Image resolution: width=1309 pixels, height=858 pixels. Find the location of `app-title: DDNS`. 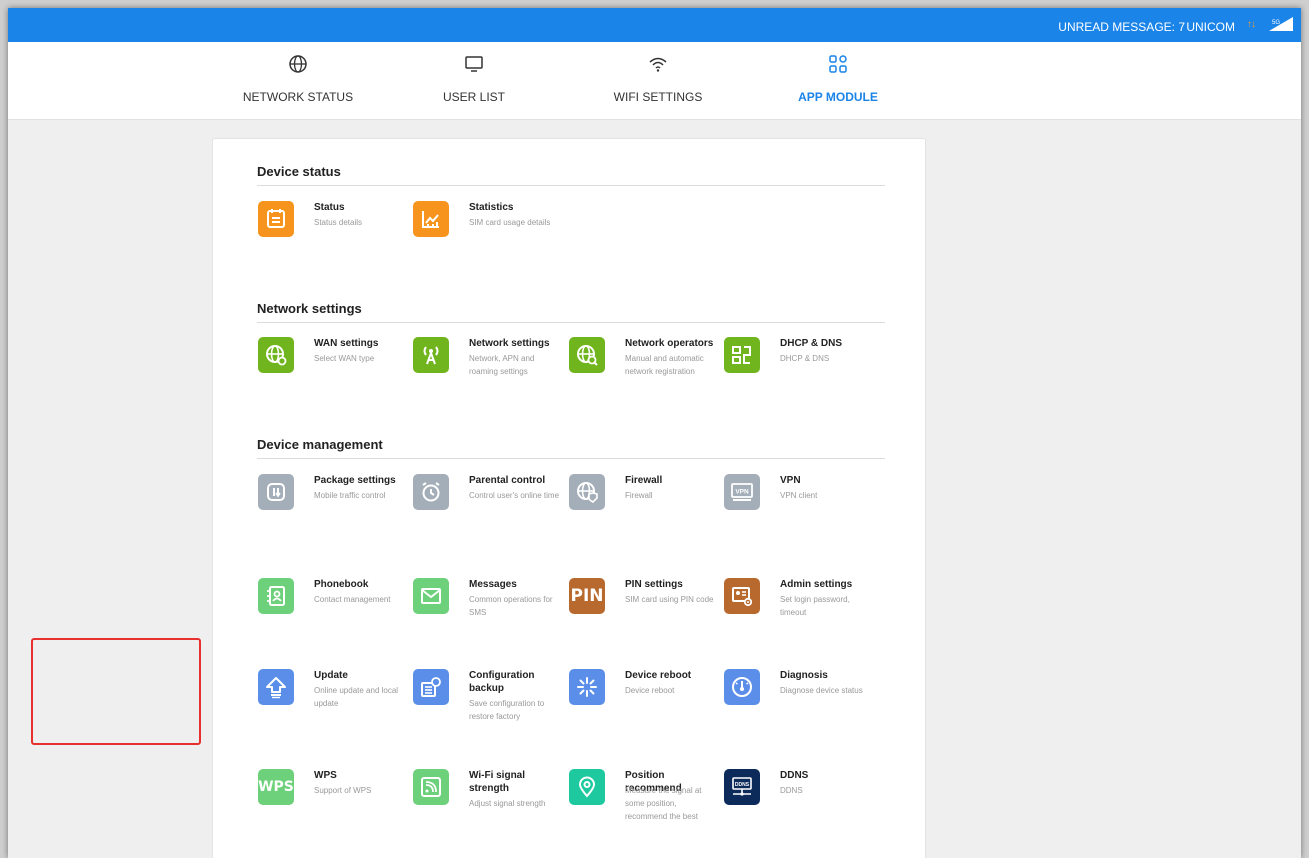

app-title: DDNS is located at coordinates (794, 775).